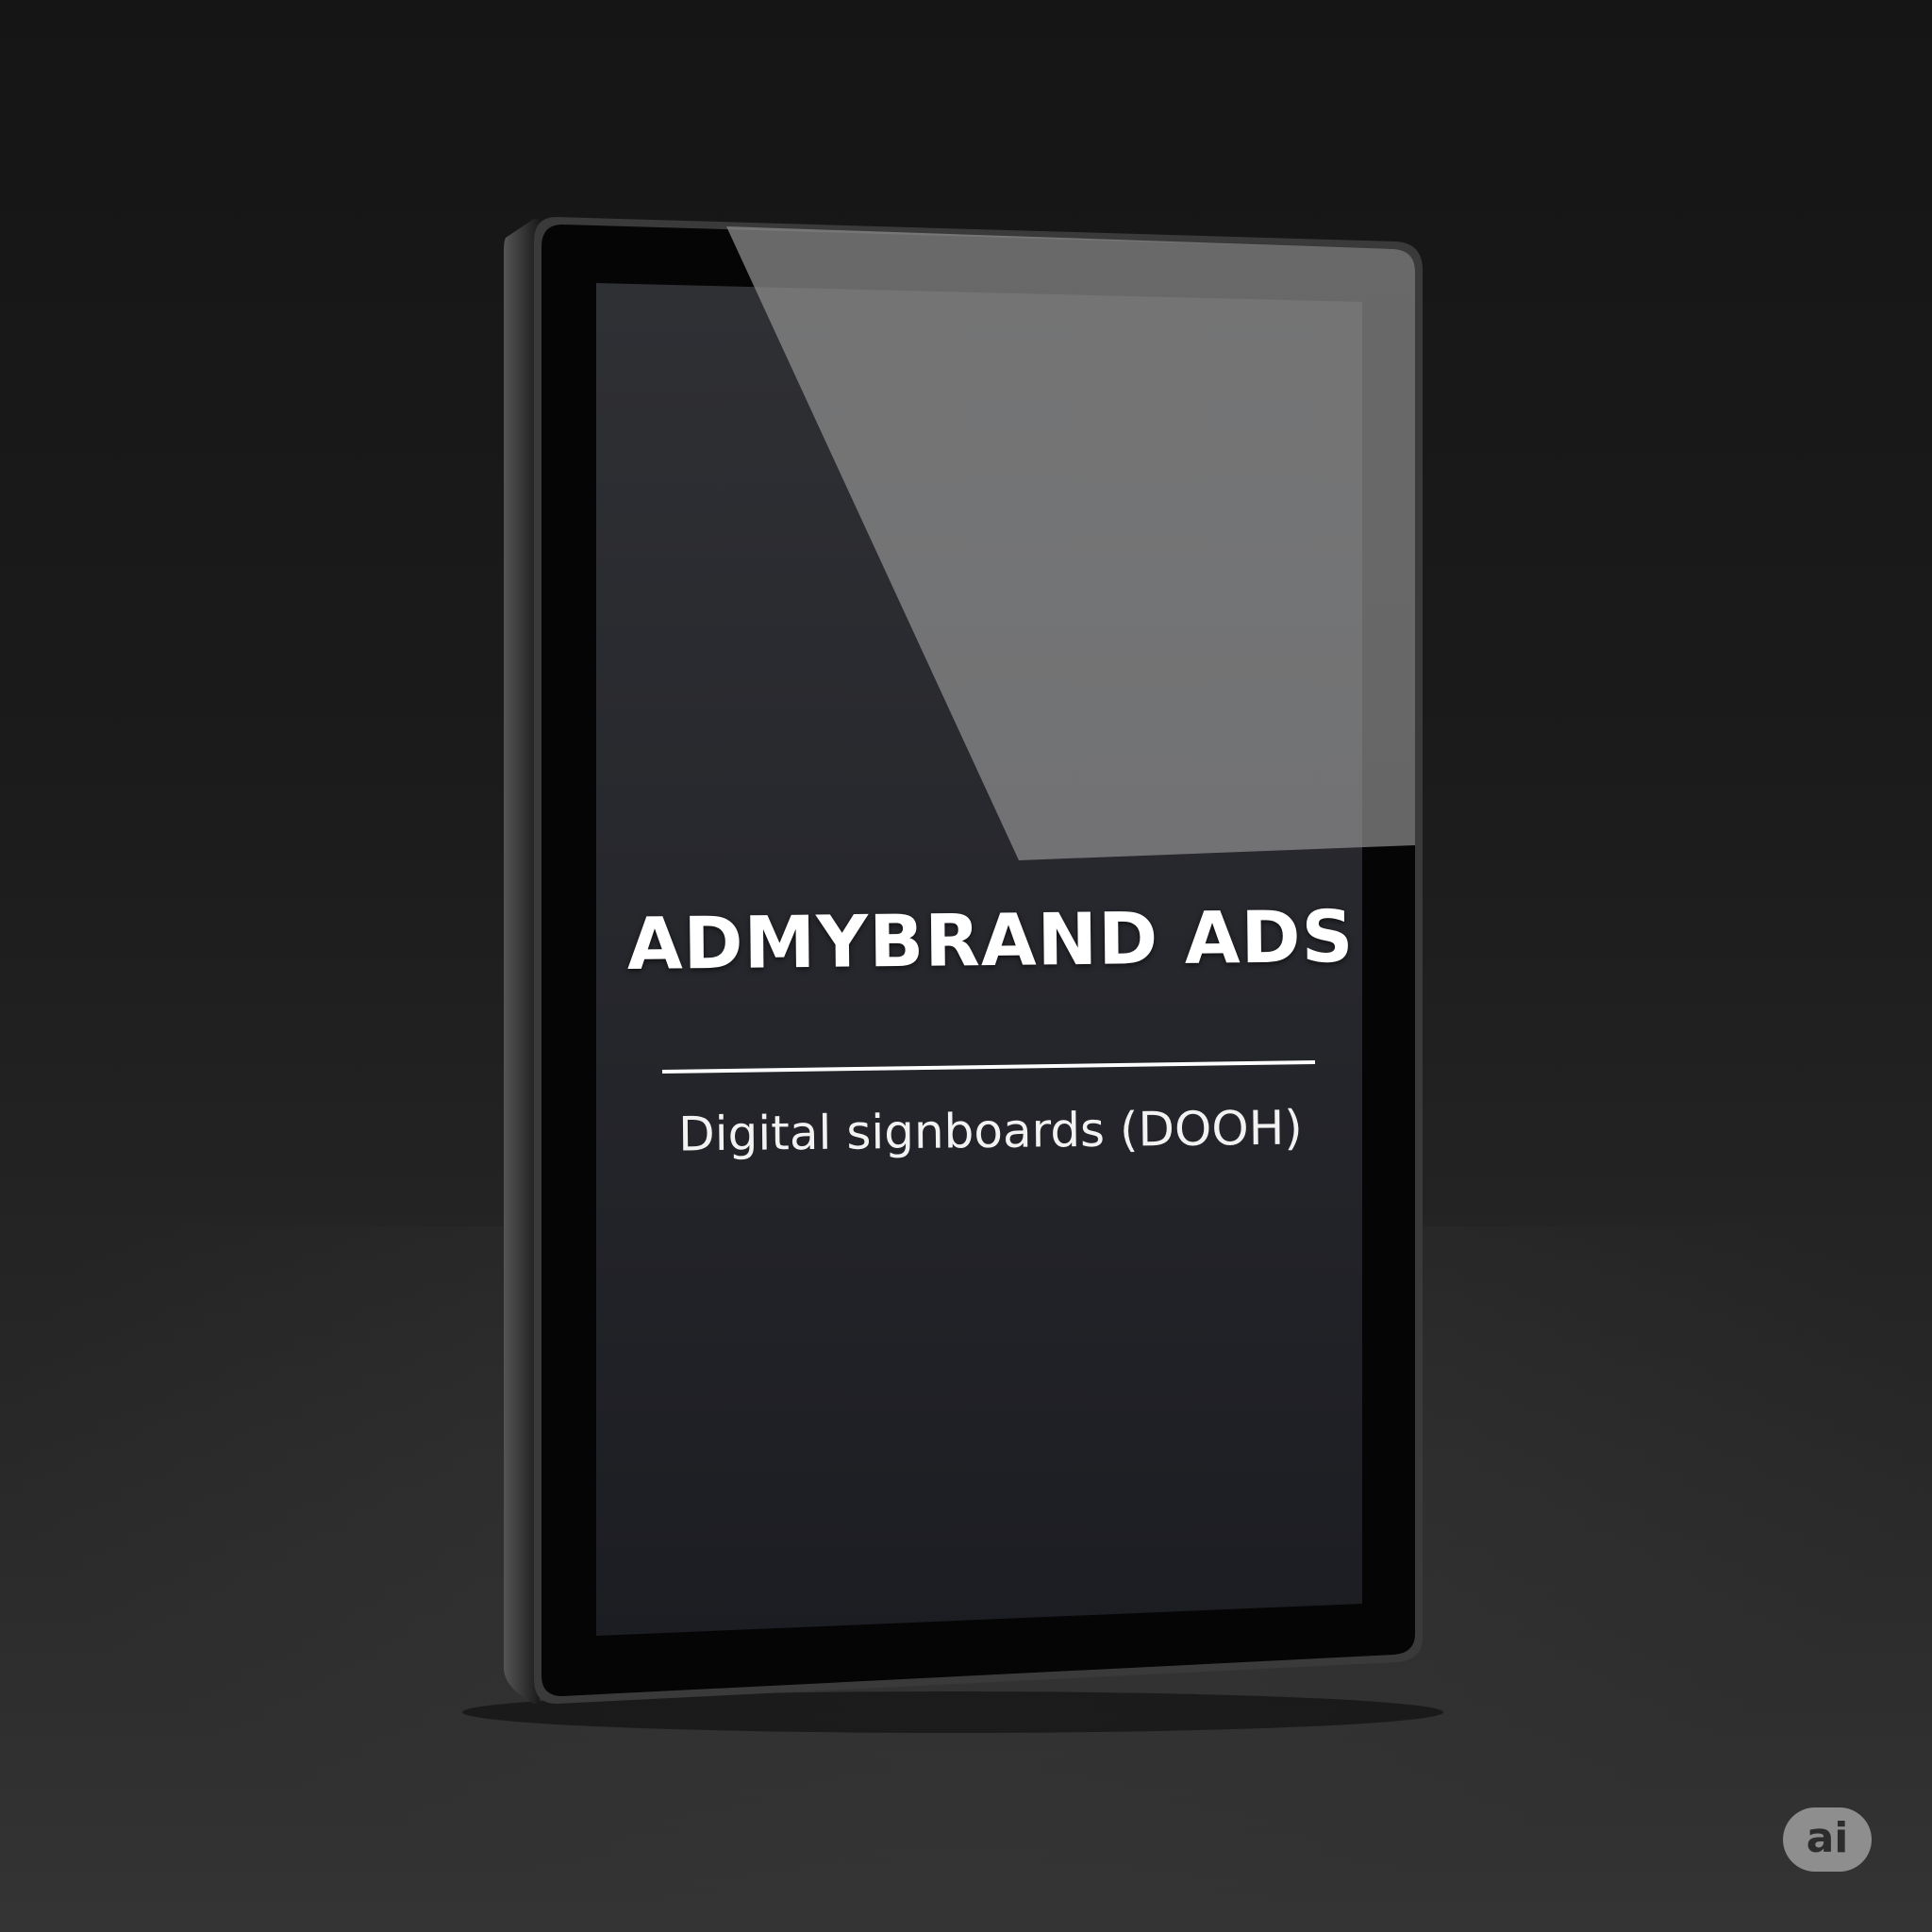 The width and height of the screenshot is (1932, 1932). What do you see at coordinates (991, 1131) in the screenshot?
I see `signboard-subtitle: Digital signboards (DOOH)` at bounding box center [991, 1131].